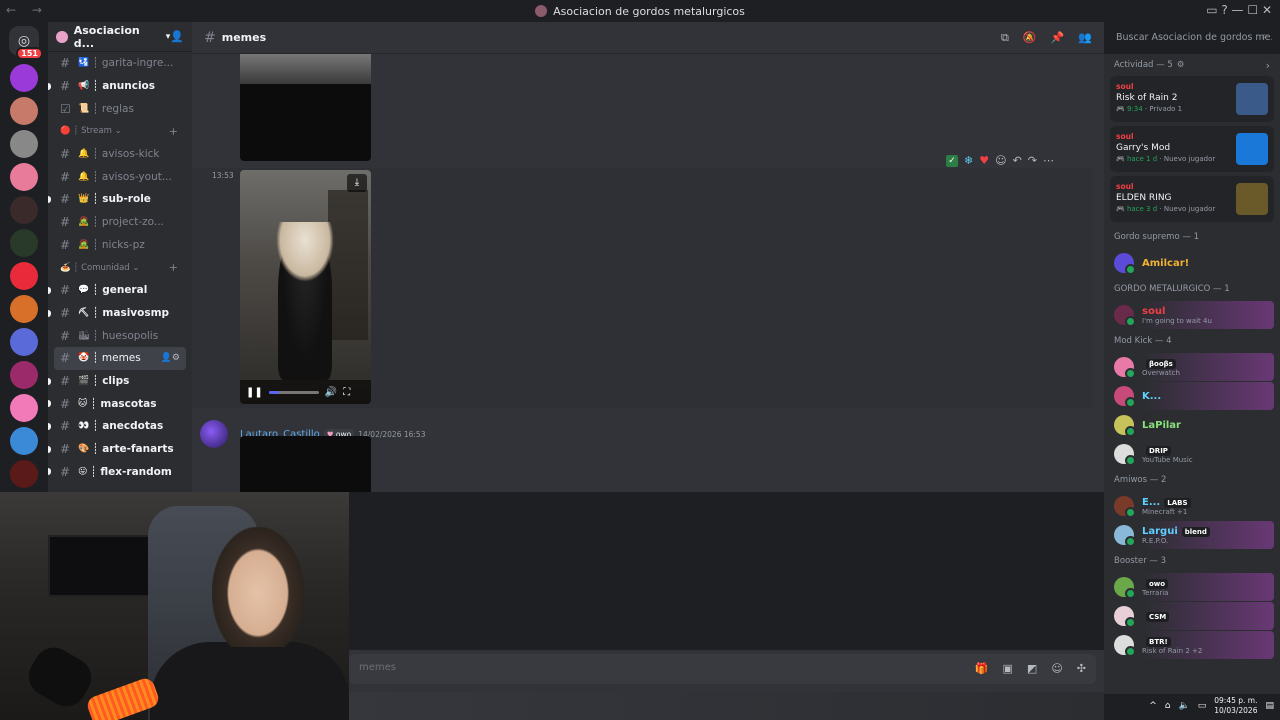  What do you see at coordinates (1268, 65) in the screenshot?
I see `chevron-right-icon: ›` at bounding box center [1268, 65].